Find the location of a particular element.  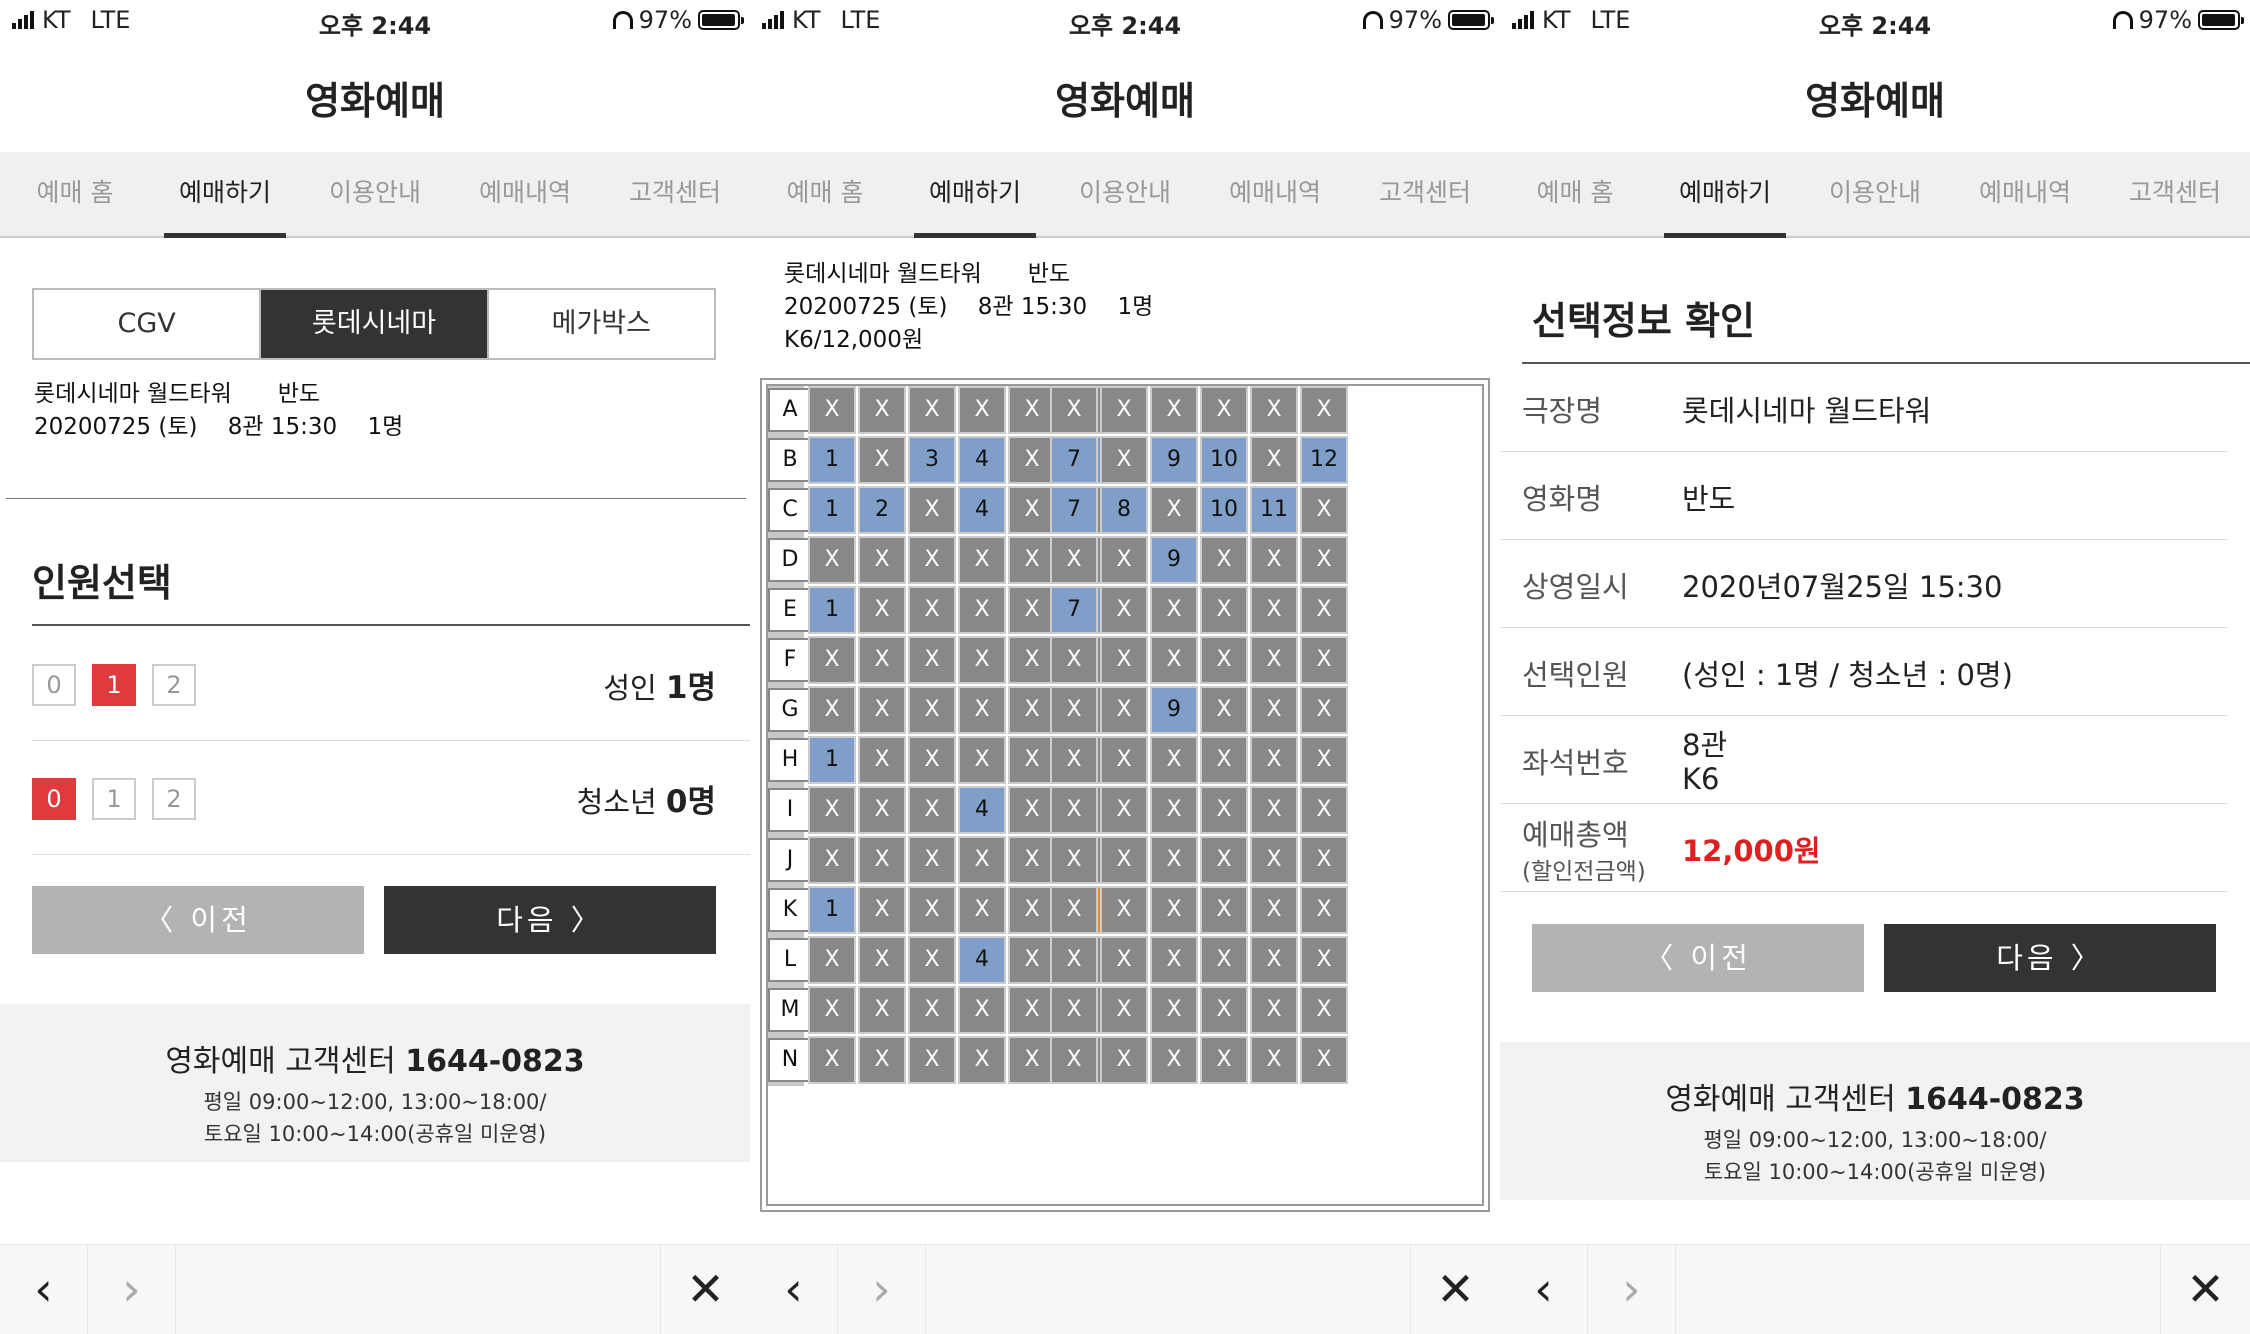

seat-e1-available: 1 is located at coordinates (832, 610).